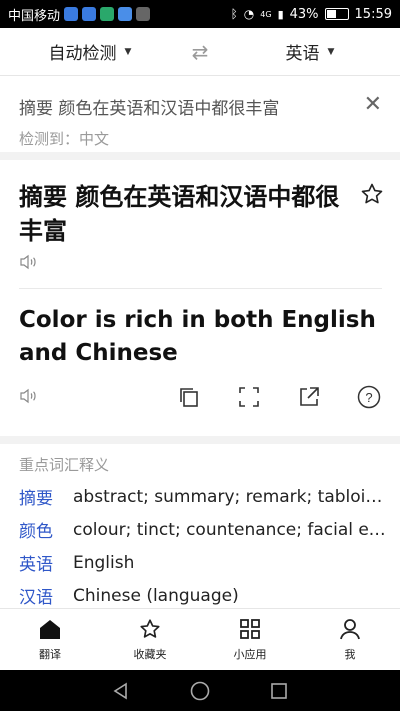 The image size is (400, 711). Describe the element at coordinates (336, 14) in the screenshot. I see `battery-icon` at that location.